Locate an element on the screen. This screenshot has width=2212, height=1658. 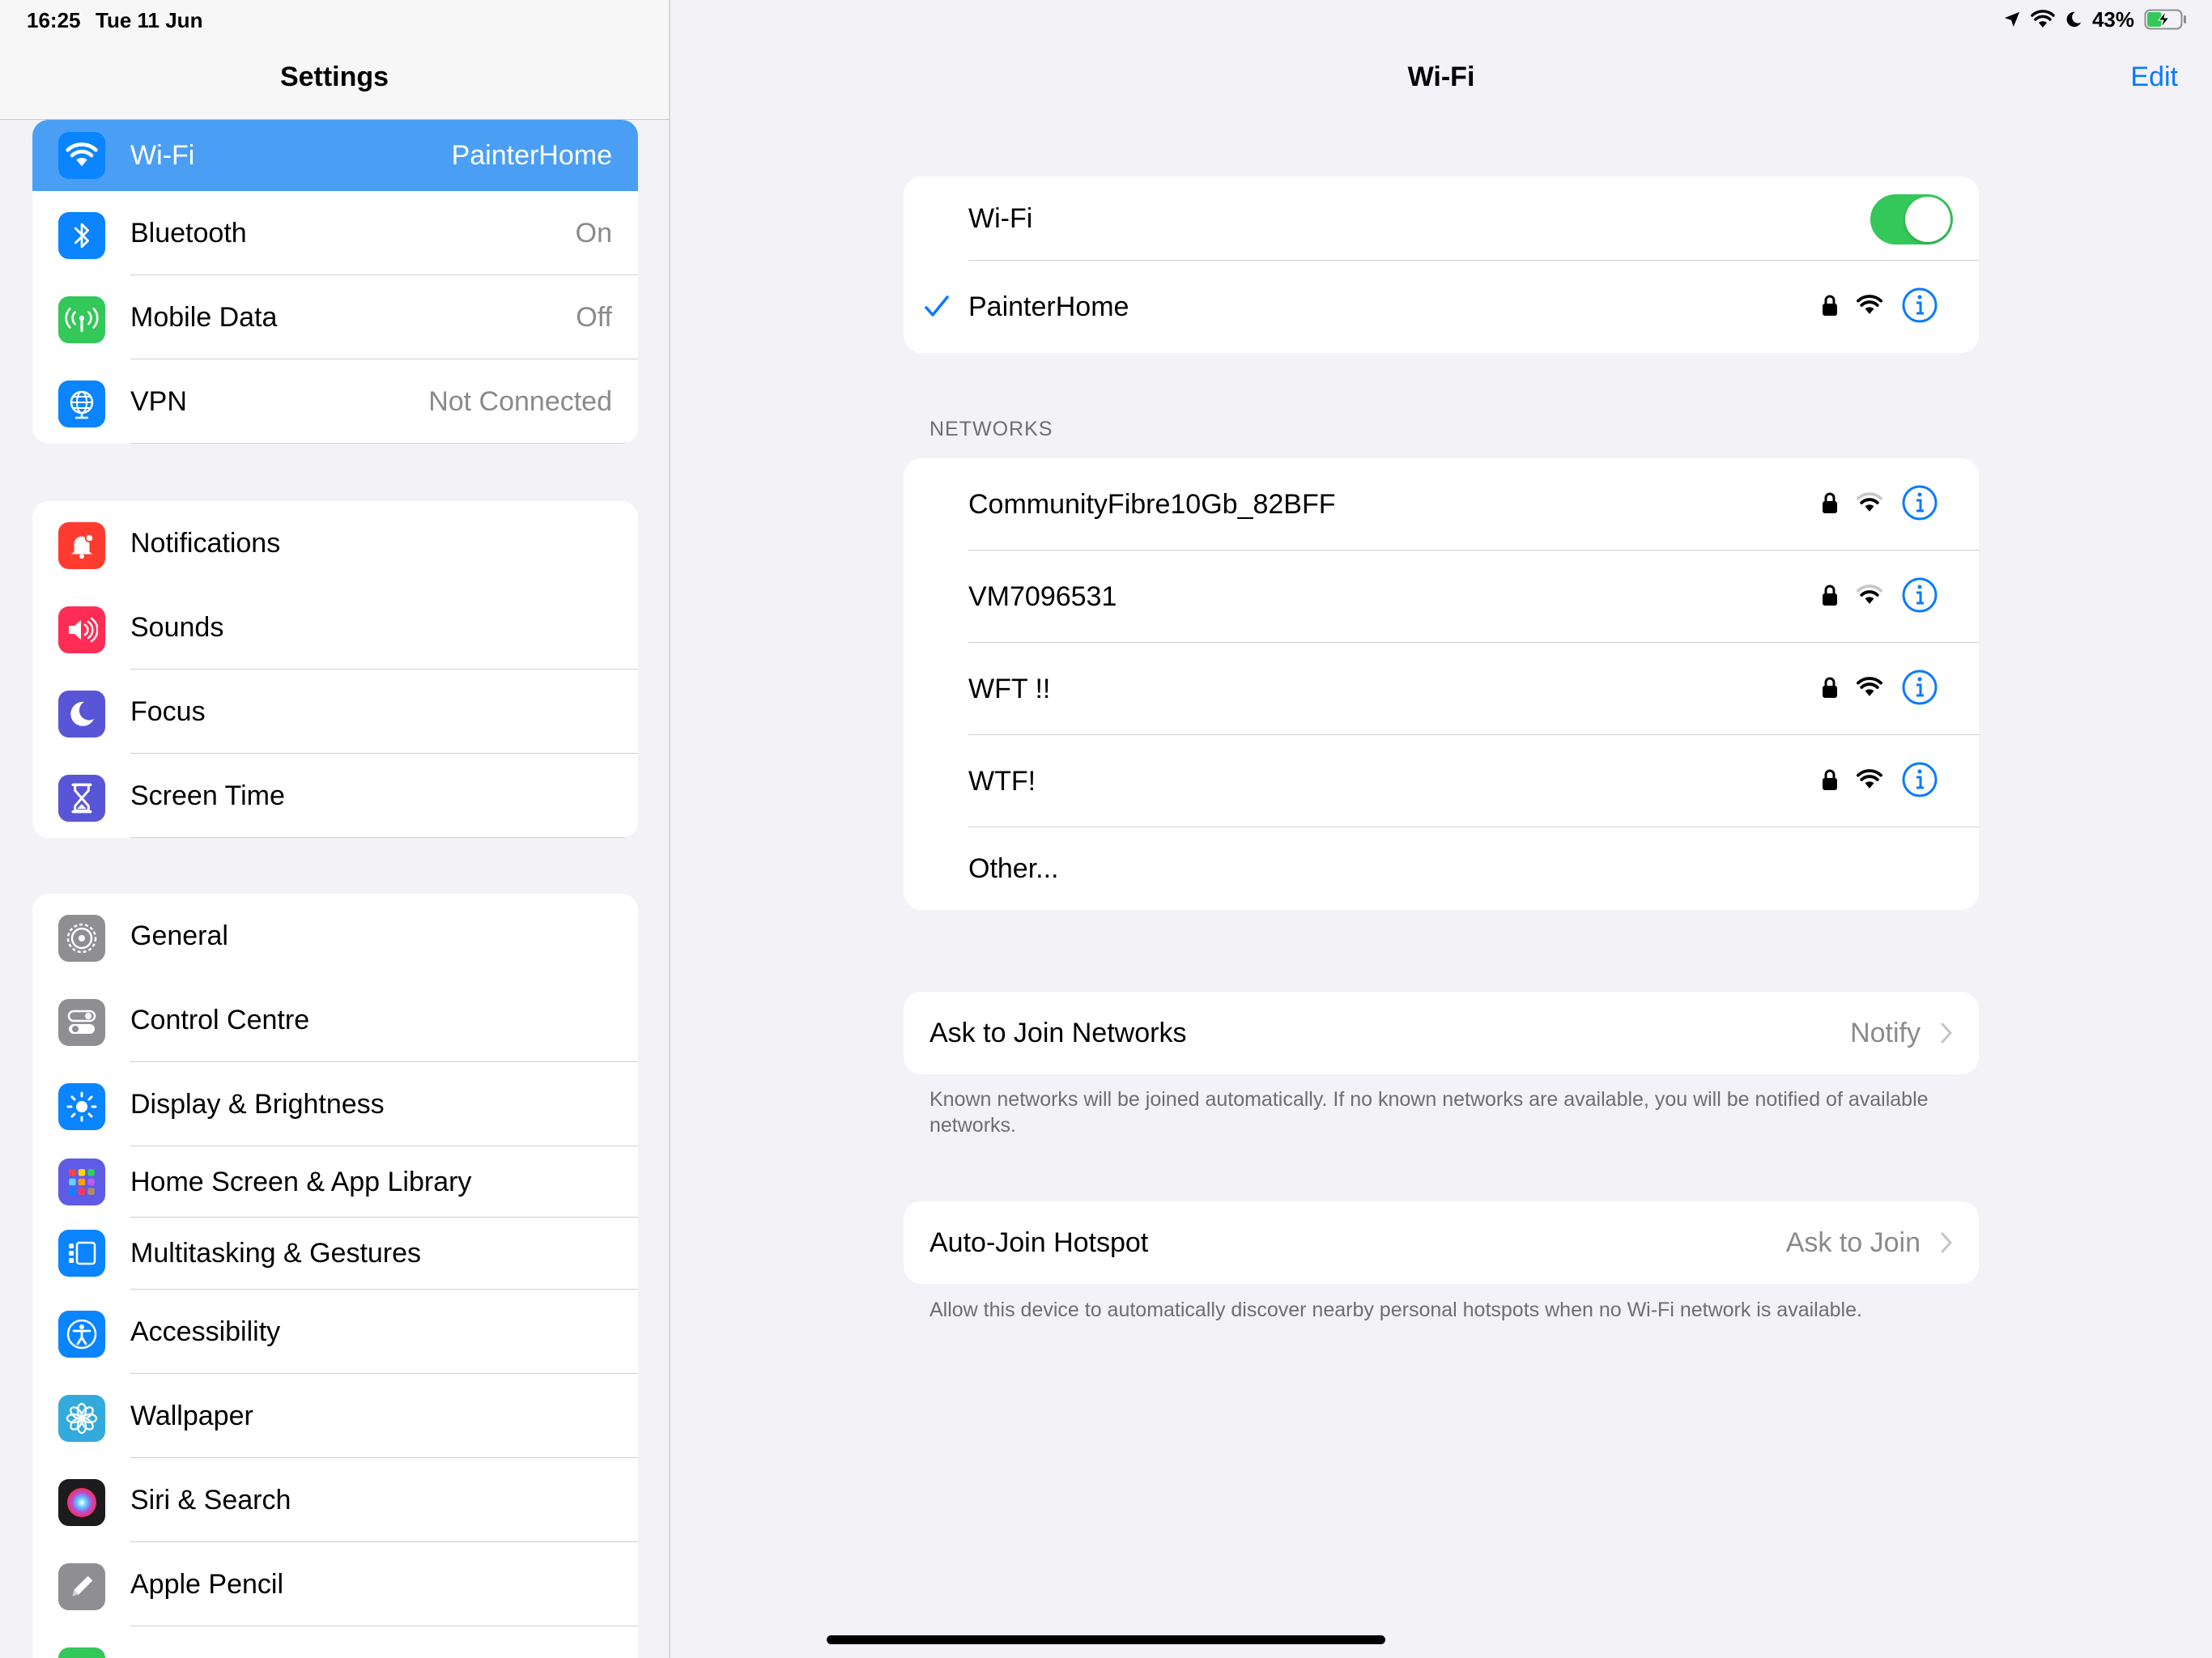
sidebar-item-label: Sounds is located at coordinates (177, 627).